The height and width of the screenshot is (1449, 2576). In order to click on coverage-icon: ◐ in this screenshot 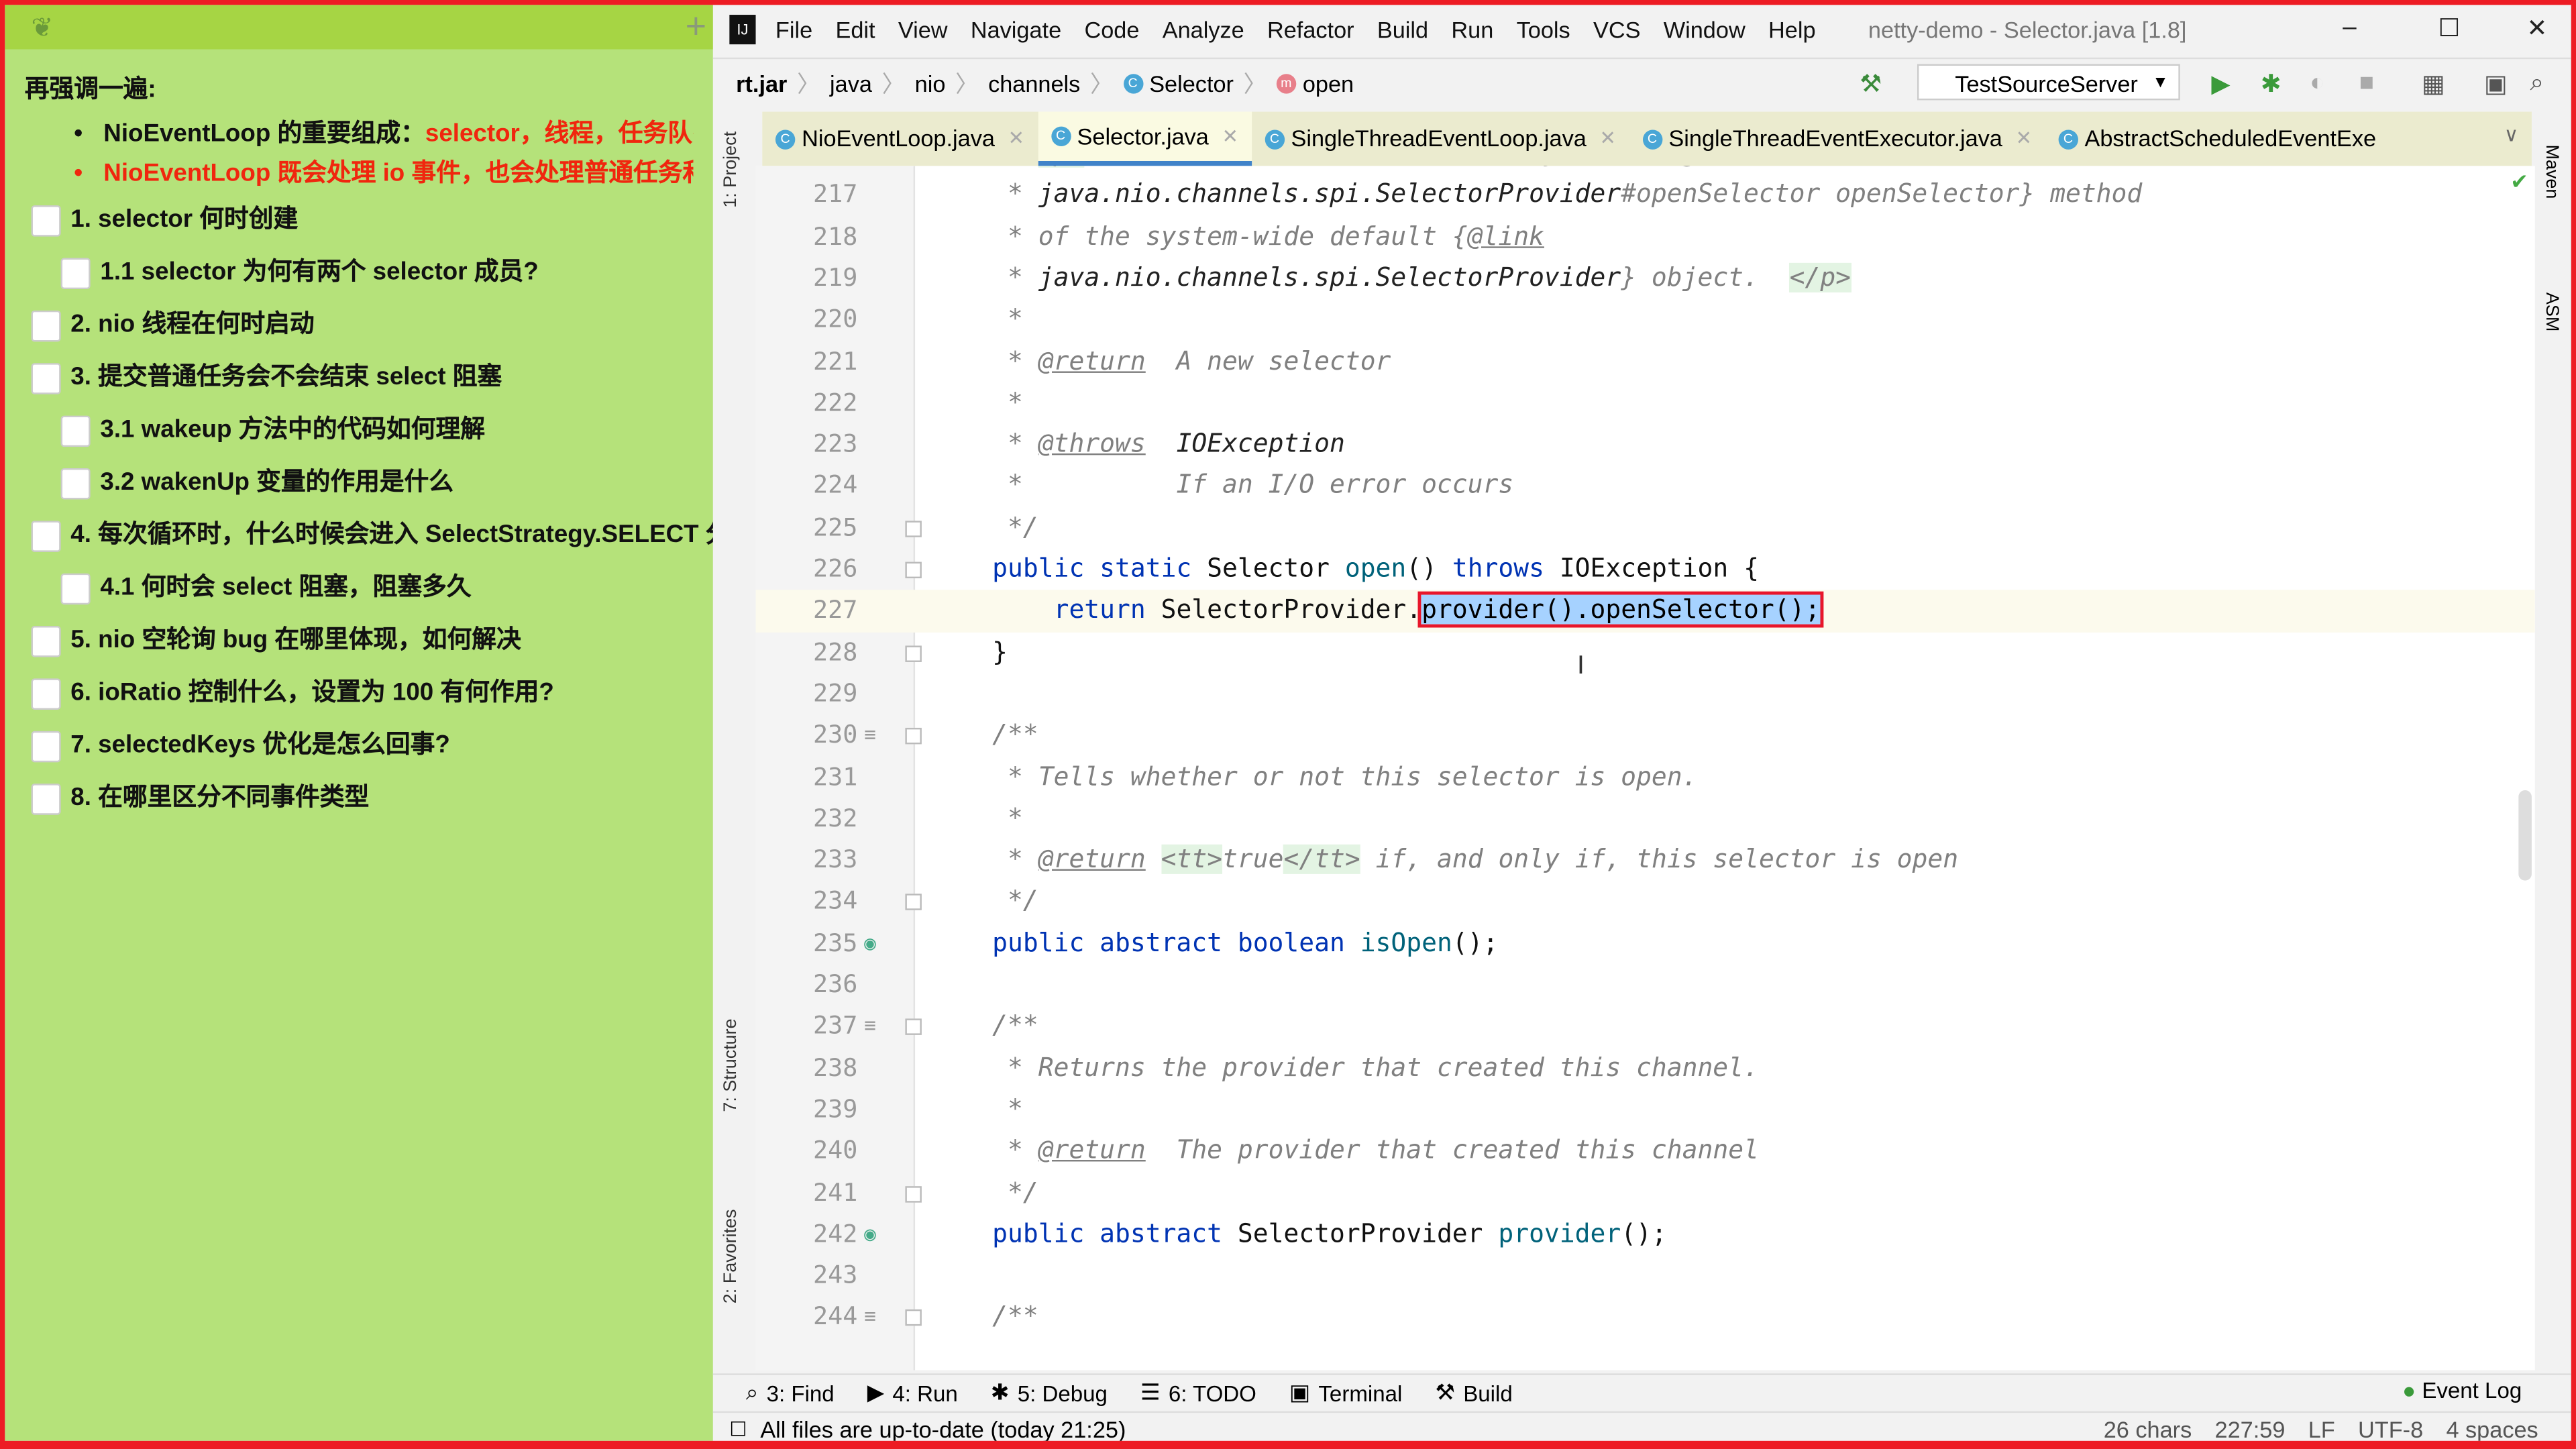, I will do `click(2317, 83)`.